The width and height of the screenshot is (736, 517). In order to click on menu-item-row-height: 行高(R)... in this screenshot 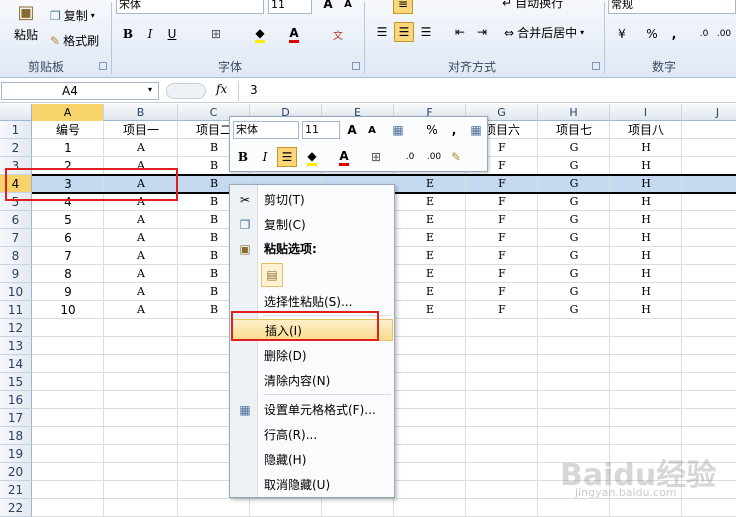, I will do `click(312, 435)`.